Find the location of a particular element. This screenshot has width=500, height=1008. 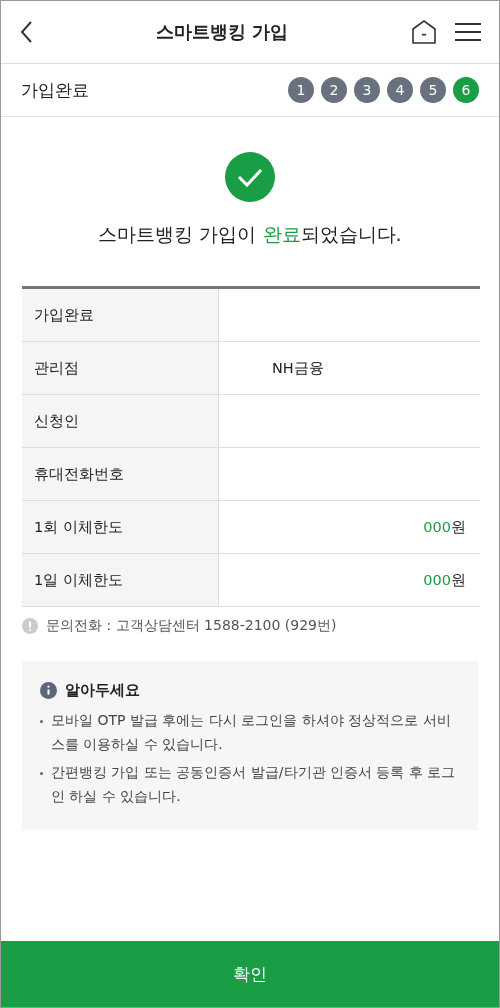

step-indicator: 1 is located at coordinates (301, 90).